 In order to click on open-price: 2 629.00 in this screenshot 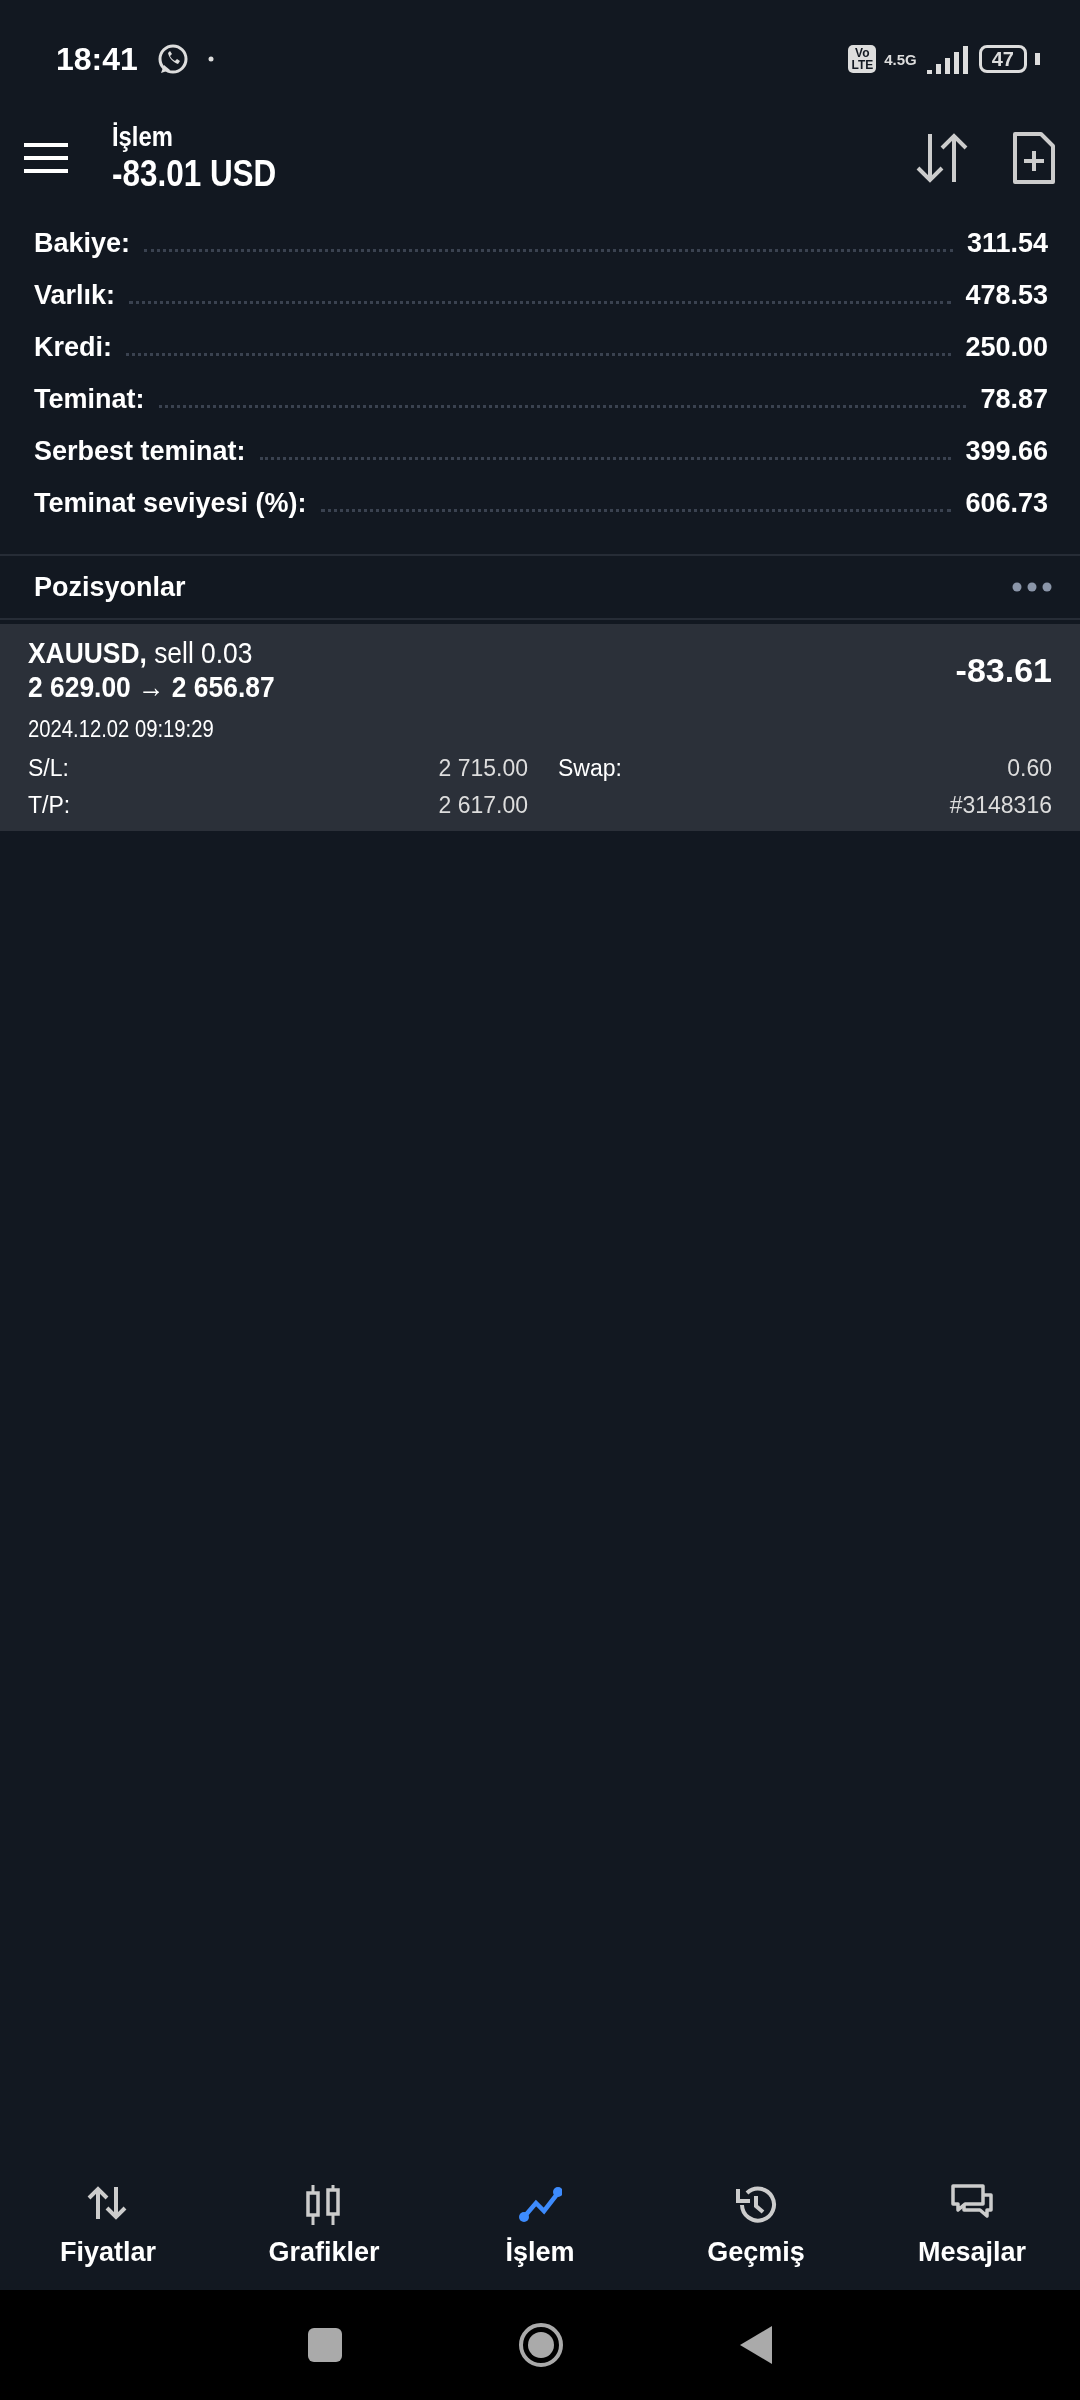, I will do `click(79, 686)`.